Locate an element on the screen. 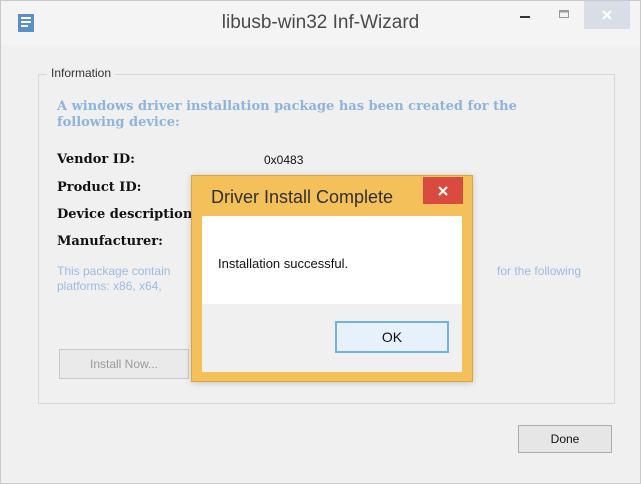  dialog-body: Installation successful. is located at coordinates (332, 260).